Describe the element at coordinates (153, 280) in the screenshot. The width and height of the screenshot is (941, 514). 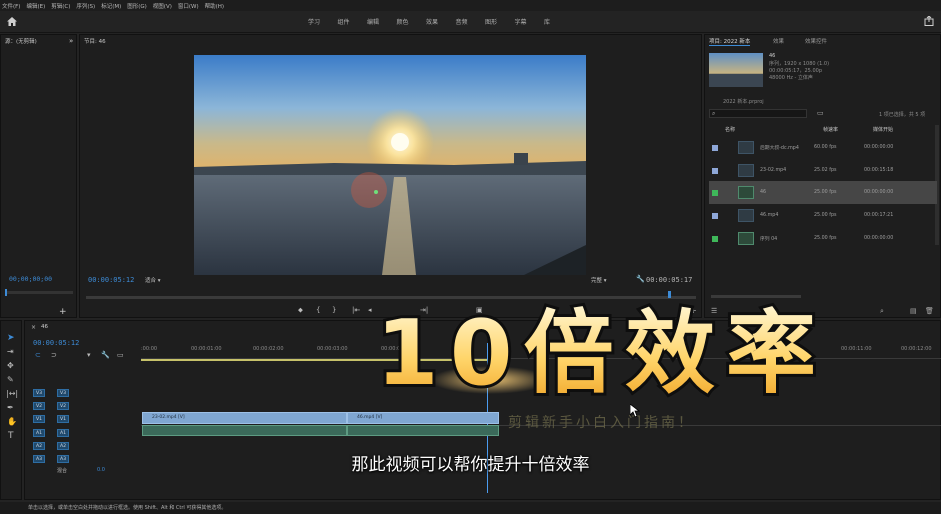
I see `fit-dropdown: 适合 ▾` at that location.